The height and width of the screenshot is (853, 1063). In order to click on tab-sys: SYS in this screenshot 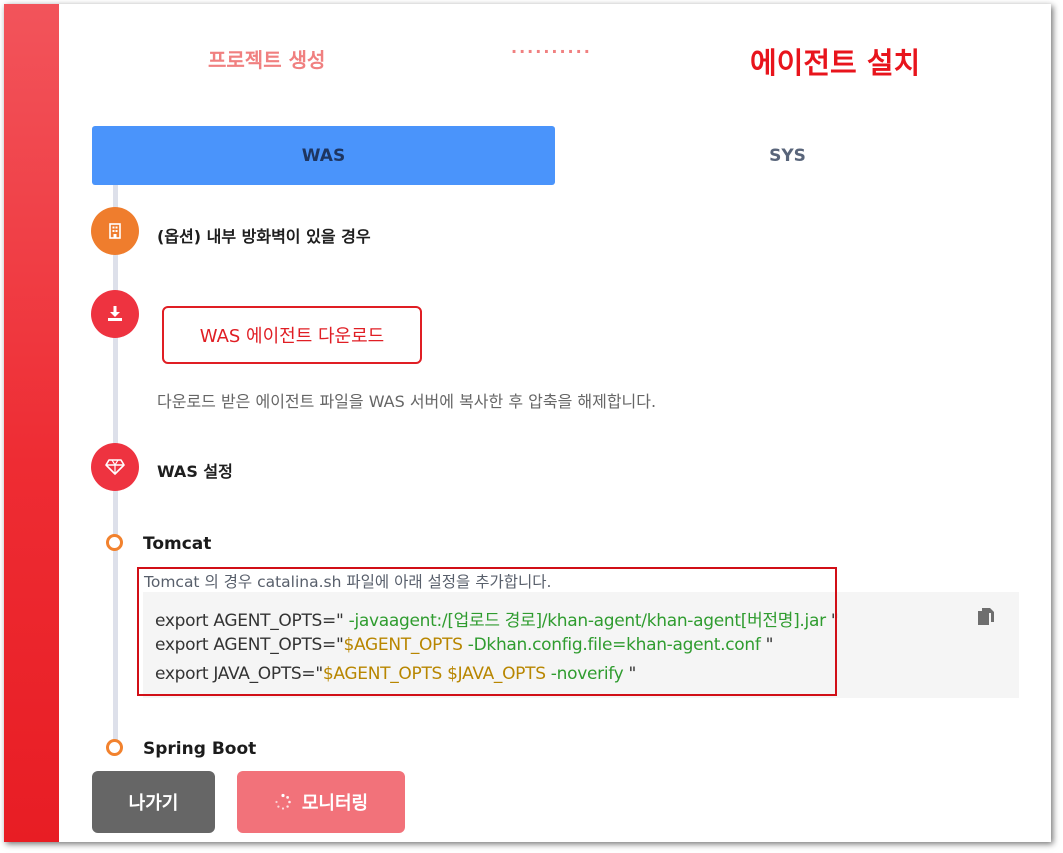, I will do `click(787, 155)`.